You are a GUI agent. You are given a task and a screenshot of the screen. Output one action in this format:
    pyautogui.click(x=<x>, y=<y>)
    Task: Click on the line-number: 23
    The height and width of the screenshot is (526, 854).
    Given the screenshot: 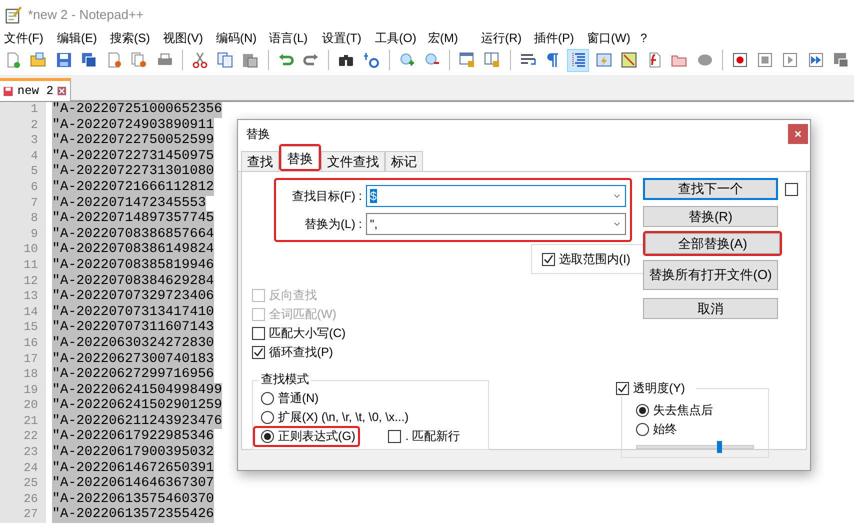 What is the action you would take?
    pyautogui.click(x=23, y=453)
    